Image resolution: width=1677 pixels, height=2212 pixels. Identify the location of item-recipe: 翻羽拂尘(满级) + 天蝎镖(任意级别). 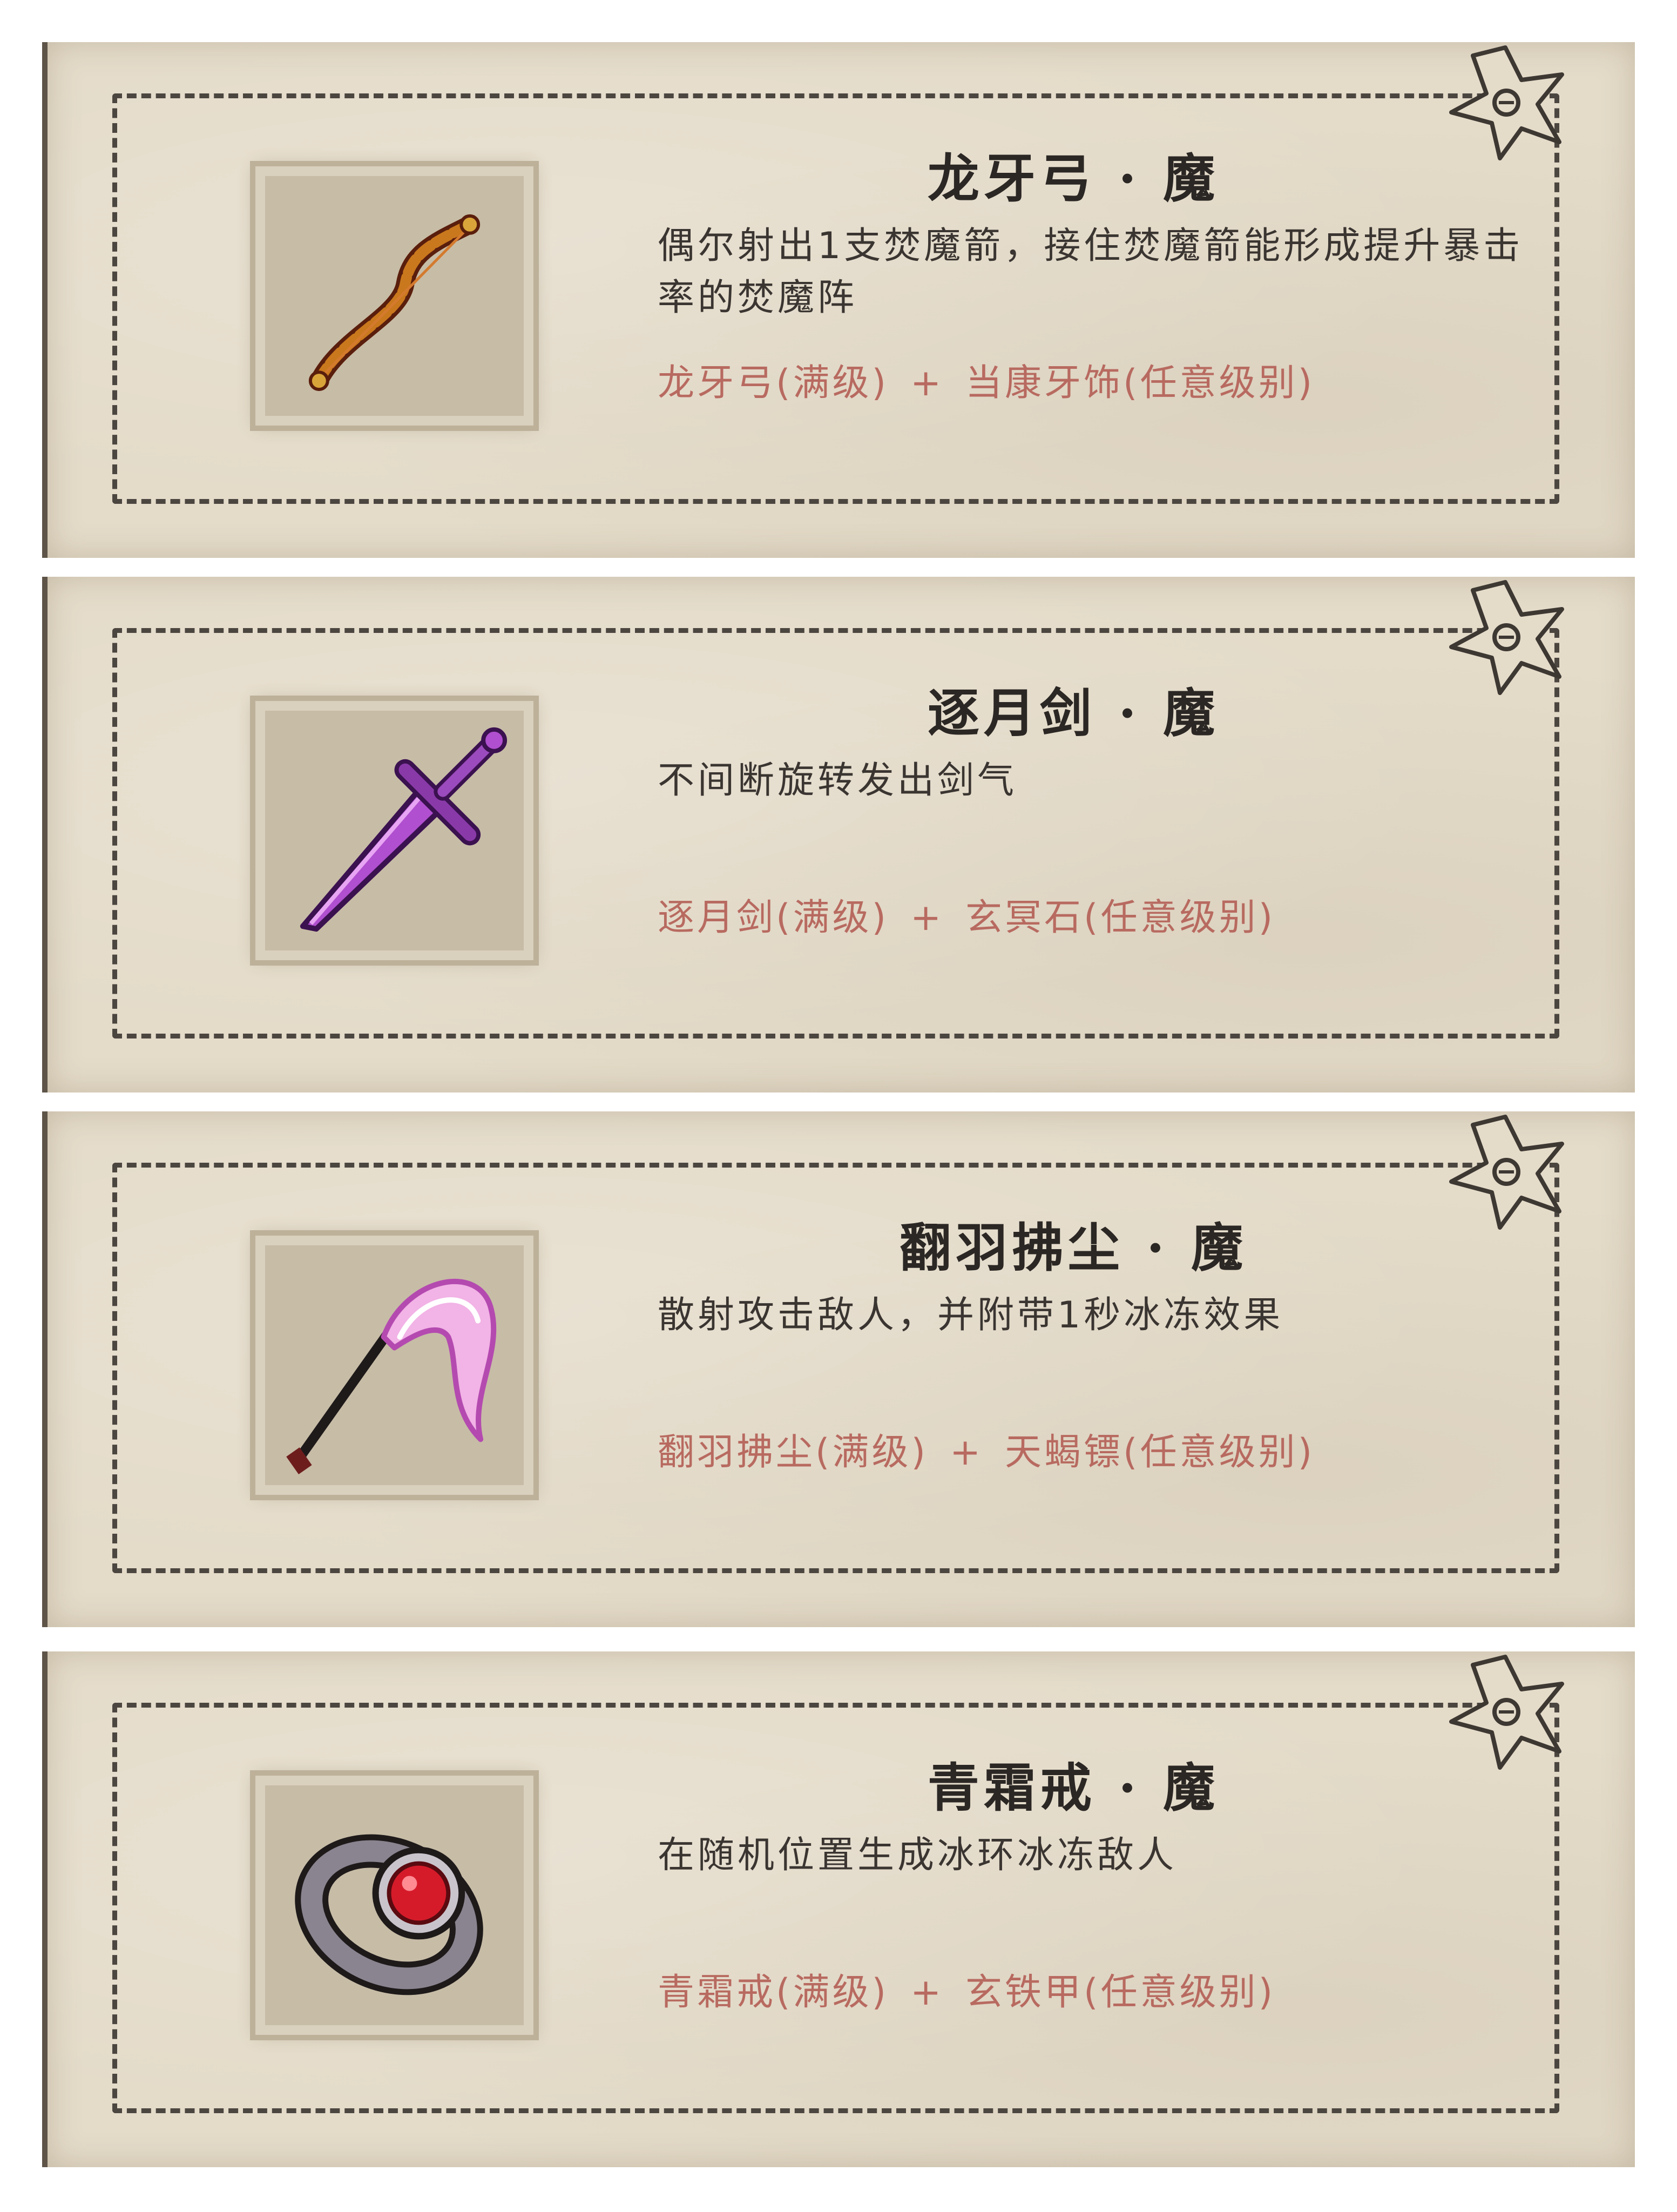
(1116, 1448).